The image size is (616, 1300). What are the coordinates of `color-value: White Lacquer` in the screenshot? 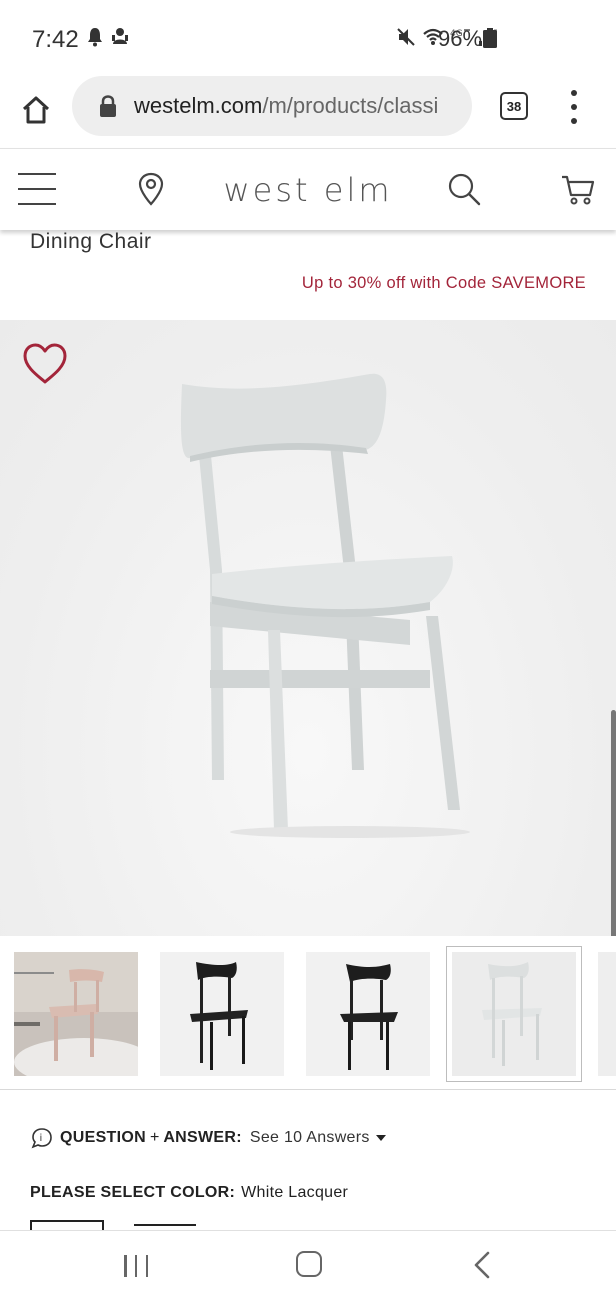 It's located at (295, 1192).